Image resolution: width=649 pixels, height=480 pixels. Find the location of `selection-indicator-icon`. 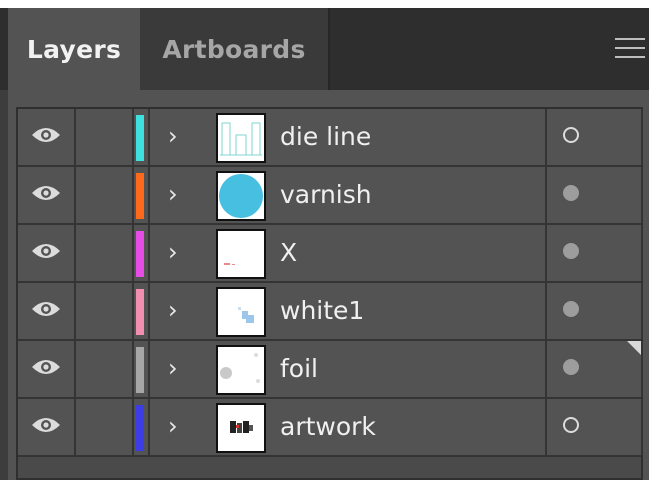

selection-indicator-icon is located at coordinates (634, 348).